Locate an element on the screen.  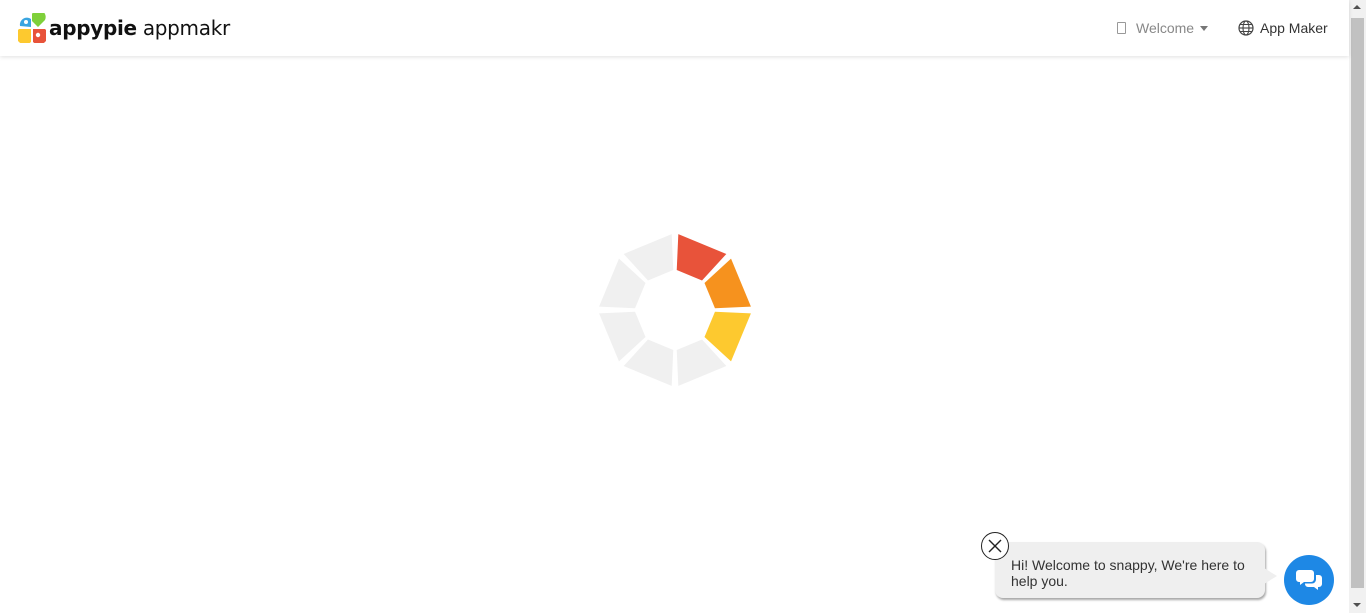
globe-icon is located at coordinates (1246, 28).